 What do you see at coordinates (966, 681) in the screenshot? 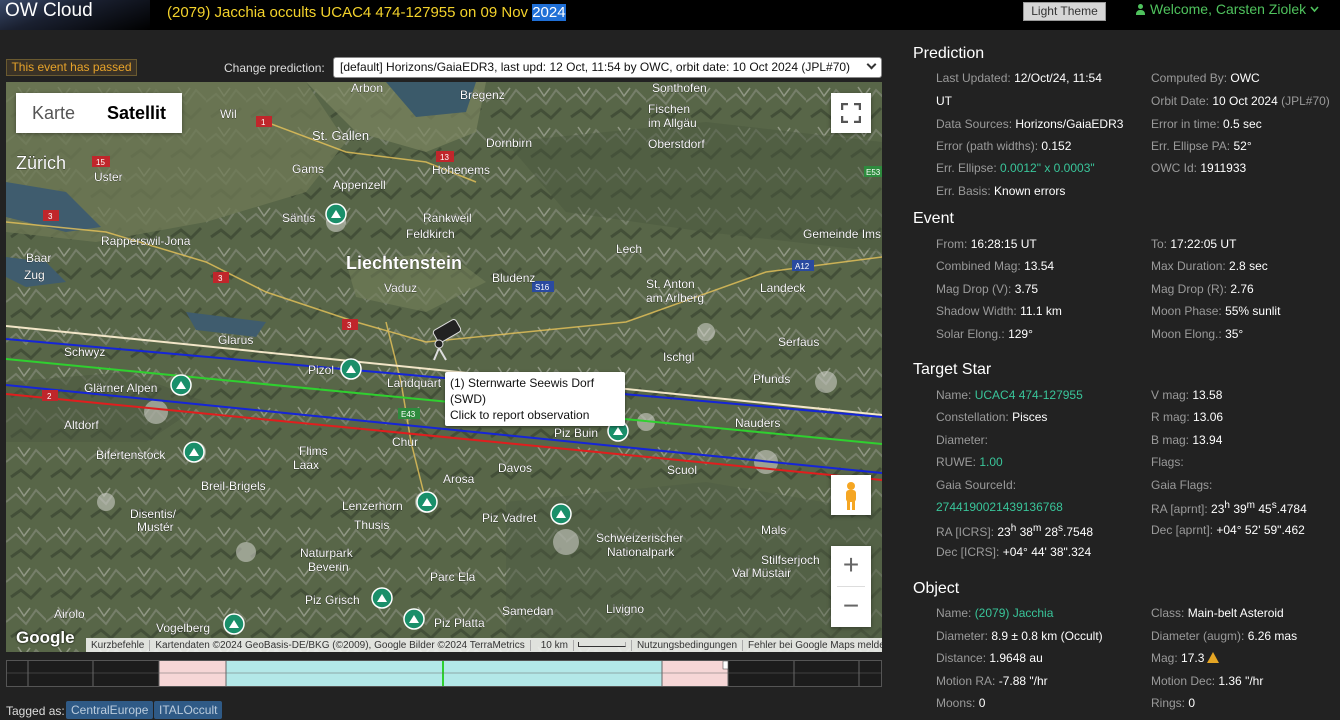
I see `motion-ra-key: Motion RA:` at bounding box center [966, 681].